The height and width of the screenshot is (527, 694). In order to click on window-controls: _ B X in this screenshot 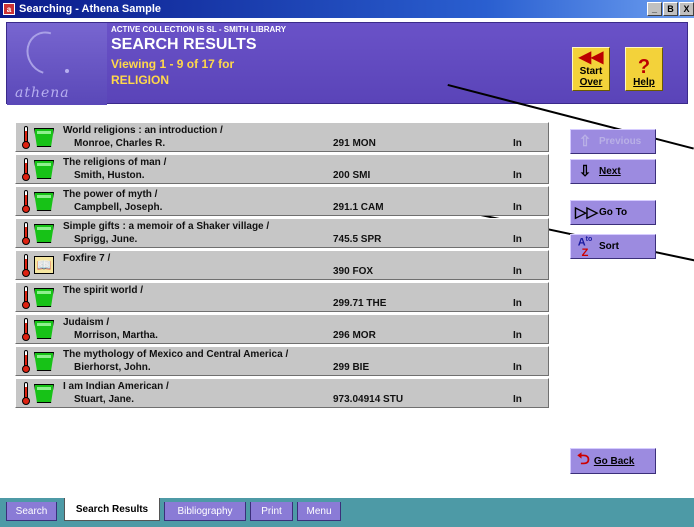, I will do `click(670, 9)`.